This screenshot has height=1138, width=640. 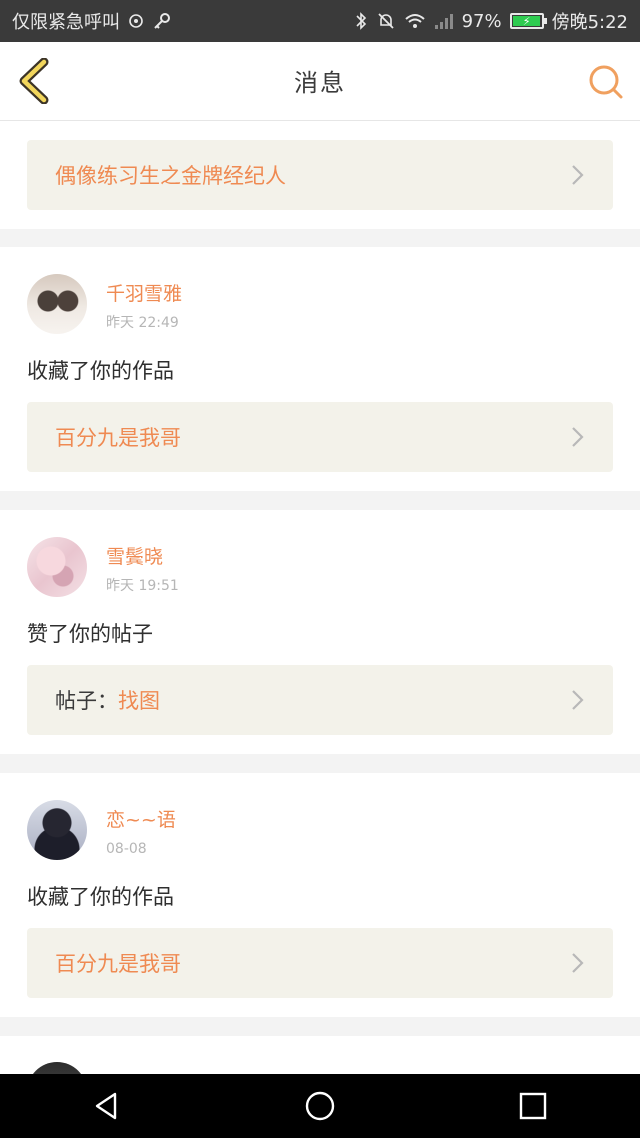 I want to click on user-name: 千羽雪雅, so click(x=144, y=294).